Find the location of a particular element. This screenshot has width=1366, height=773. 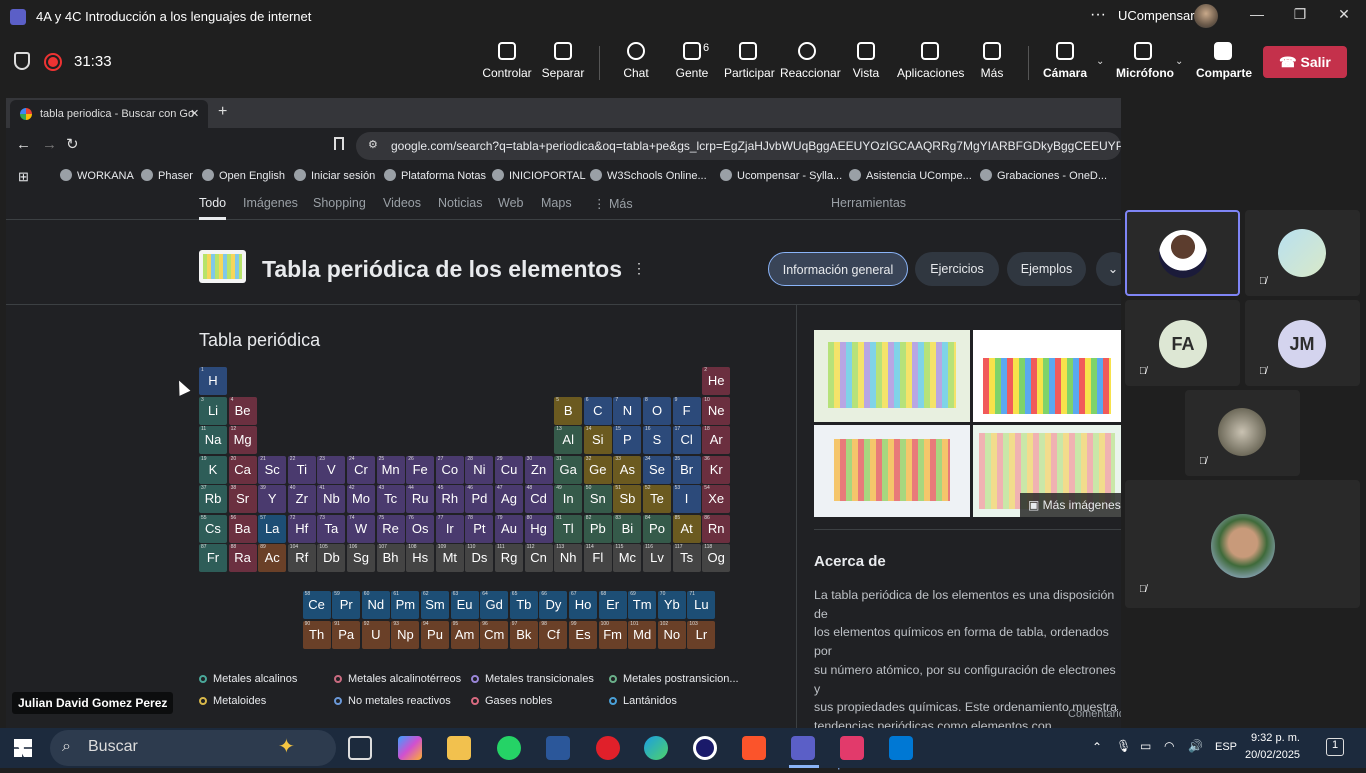

element-md: 101 Md is located at coordinates (642, 635).